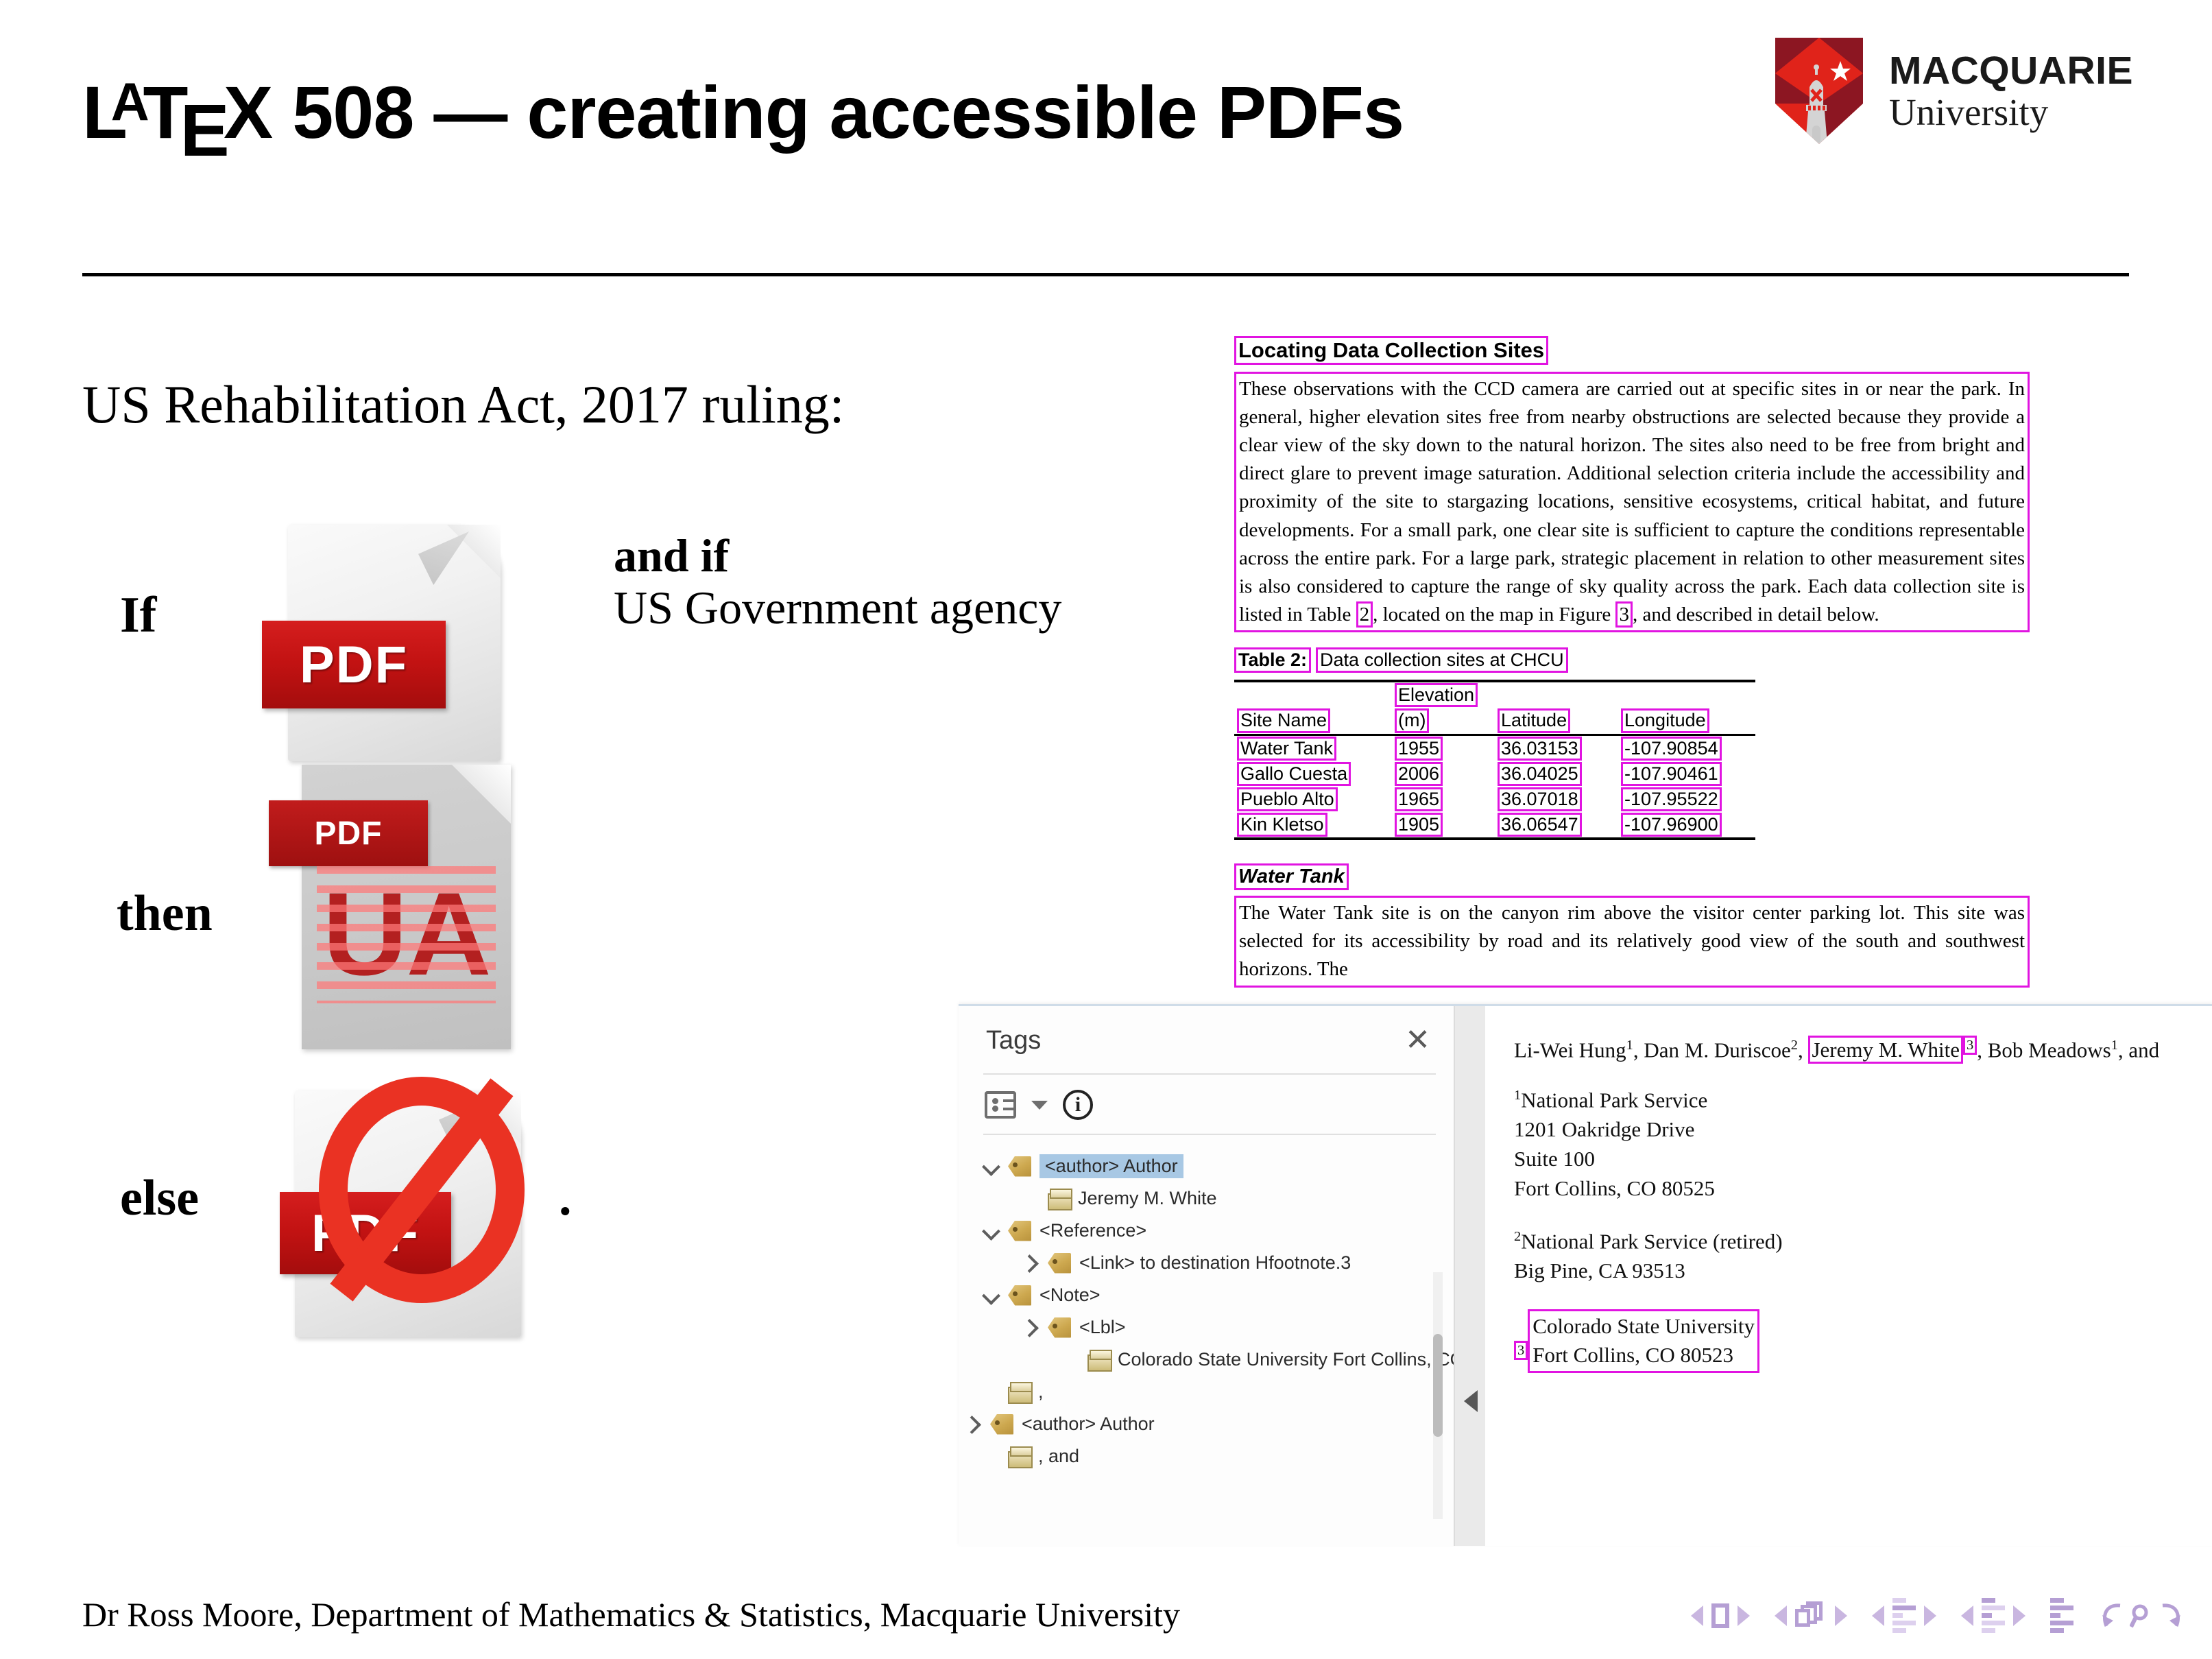  I want to click on author-2-sup: 2, so click(1794, 1045).